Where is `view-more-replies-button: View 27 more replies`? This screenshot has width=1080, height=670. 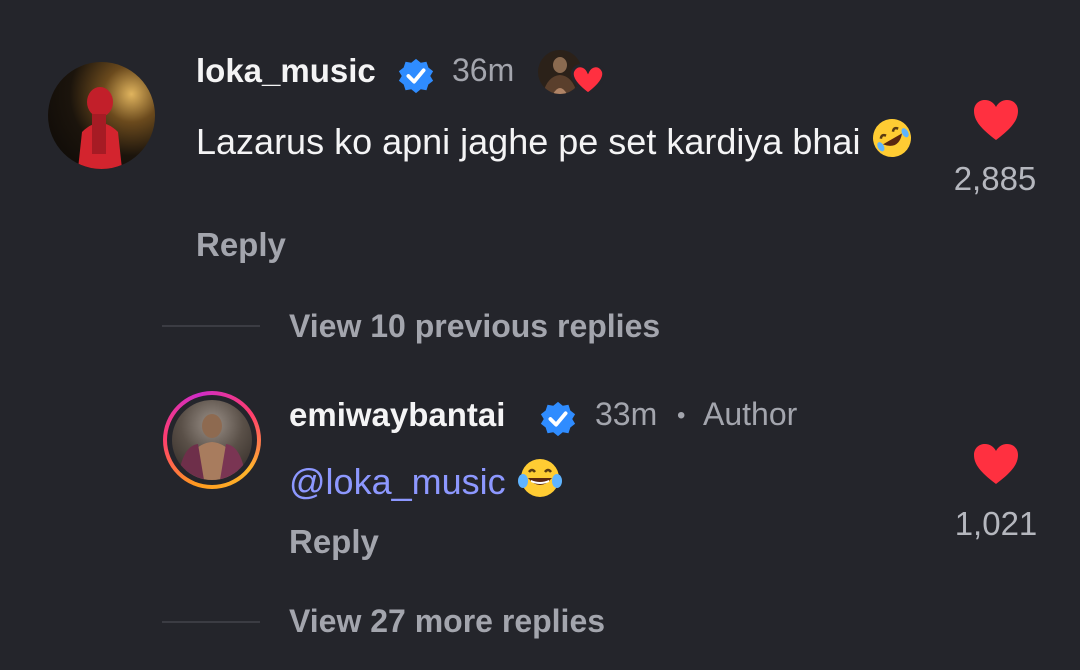
view-more-replies-button: View 27 more replies is located at coordinates (447, 621).